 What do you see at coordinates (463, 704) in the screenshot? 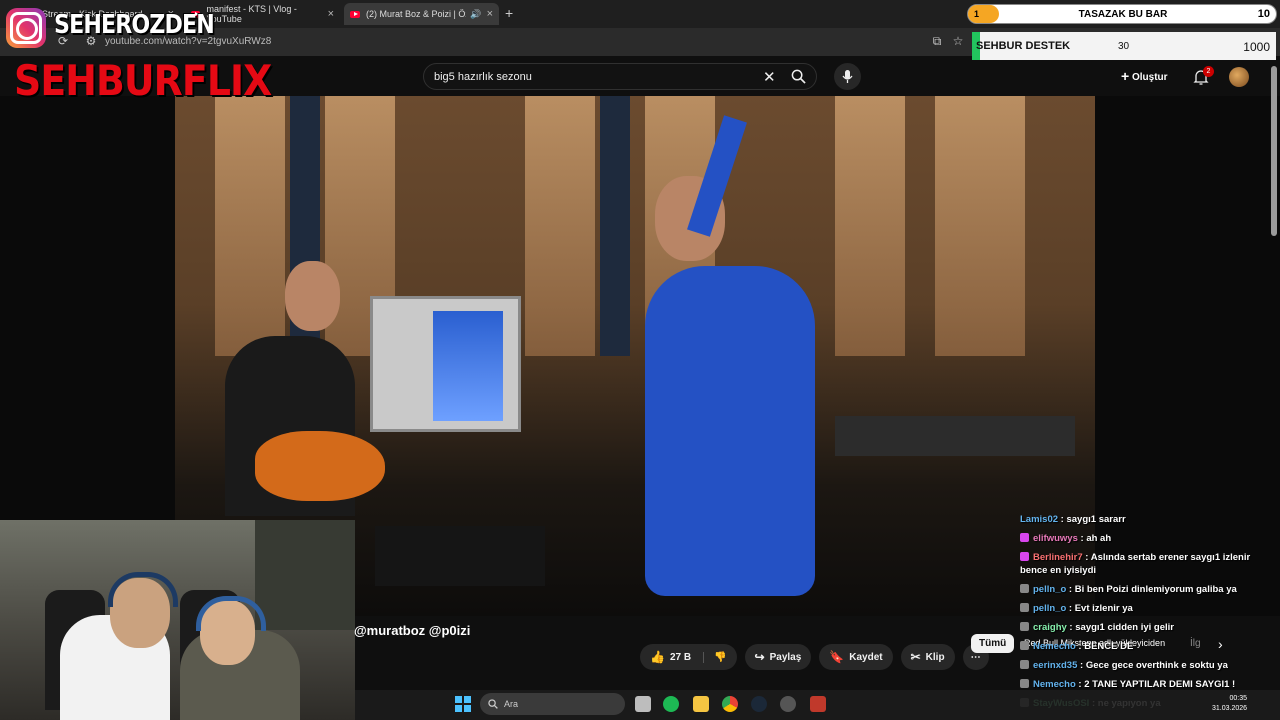
I see `windows-start-icon` at bounding box center [463, 704].